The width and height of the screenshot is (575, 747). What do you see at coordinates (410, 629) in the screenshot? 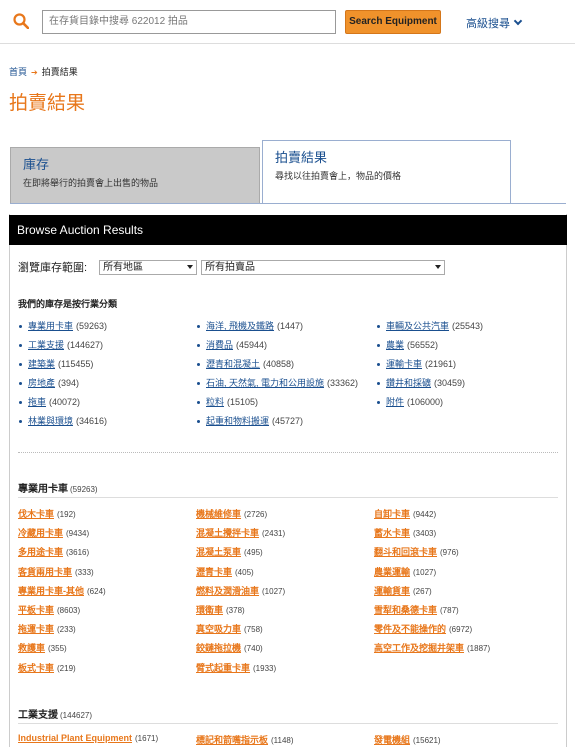
I see `category-link: 零件及不能操作的` at bounding box center [410, 629].